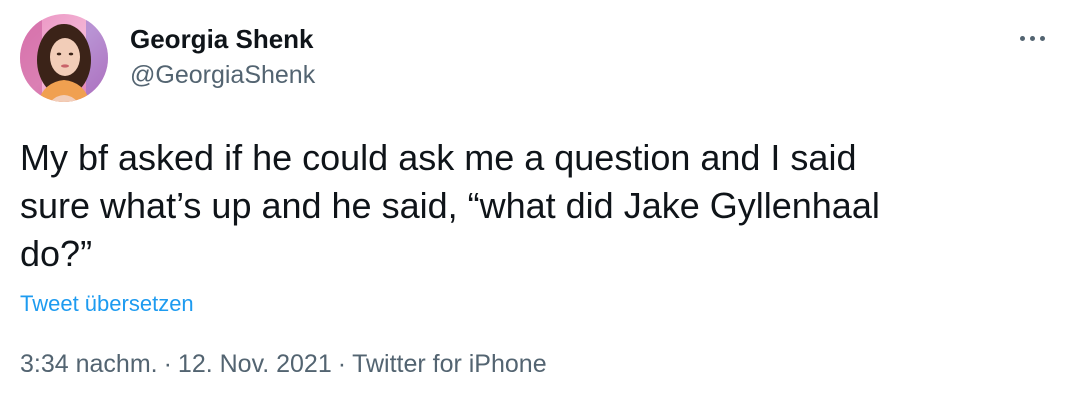  What do you see at coordinates (222, 75) in the screenshot?
I see `user-handle: @GeorgiaShenk` at bounding box center [222, 75].